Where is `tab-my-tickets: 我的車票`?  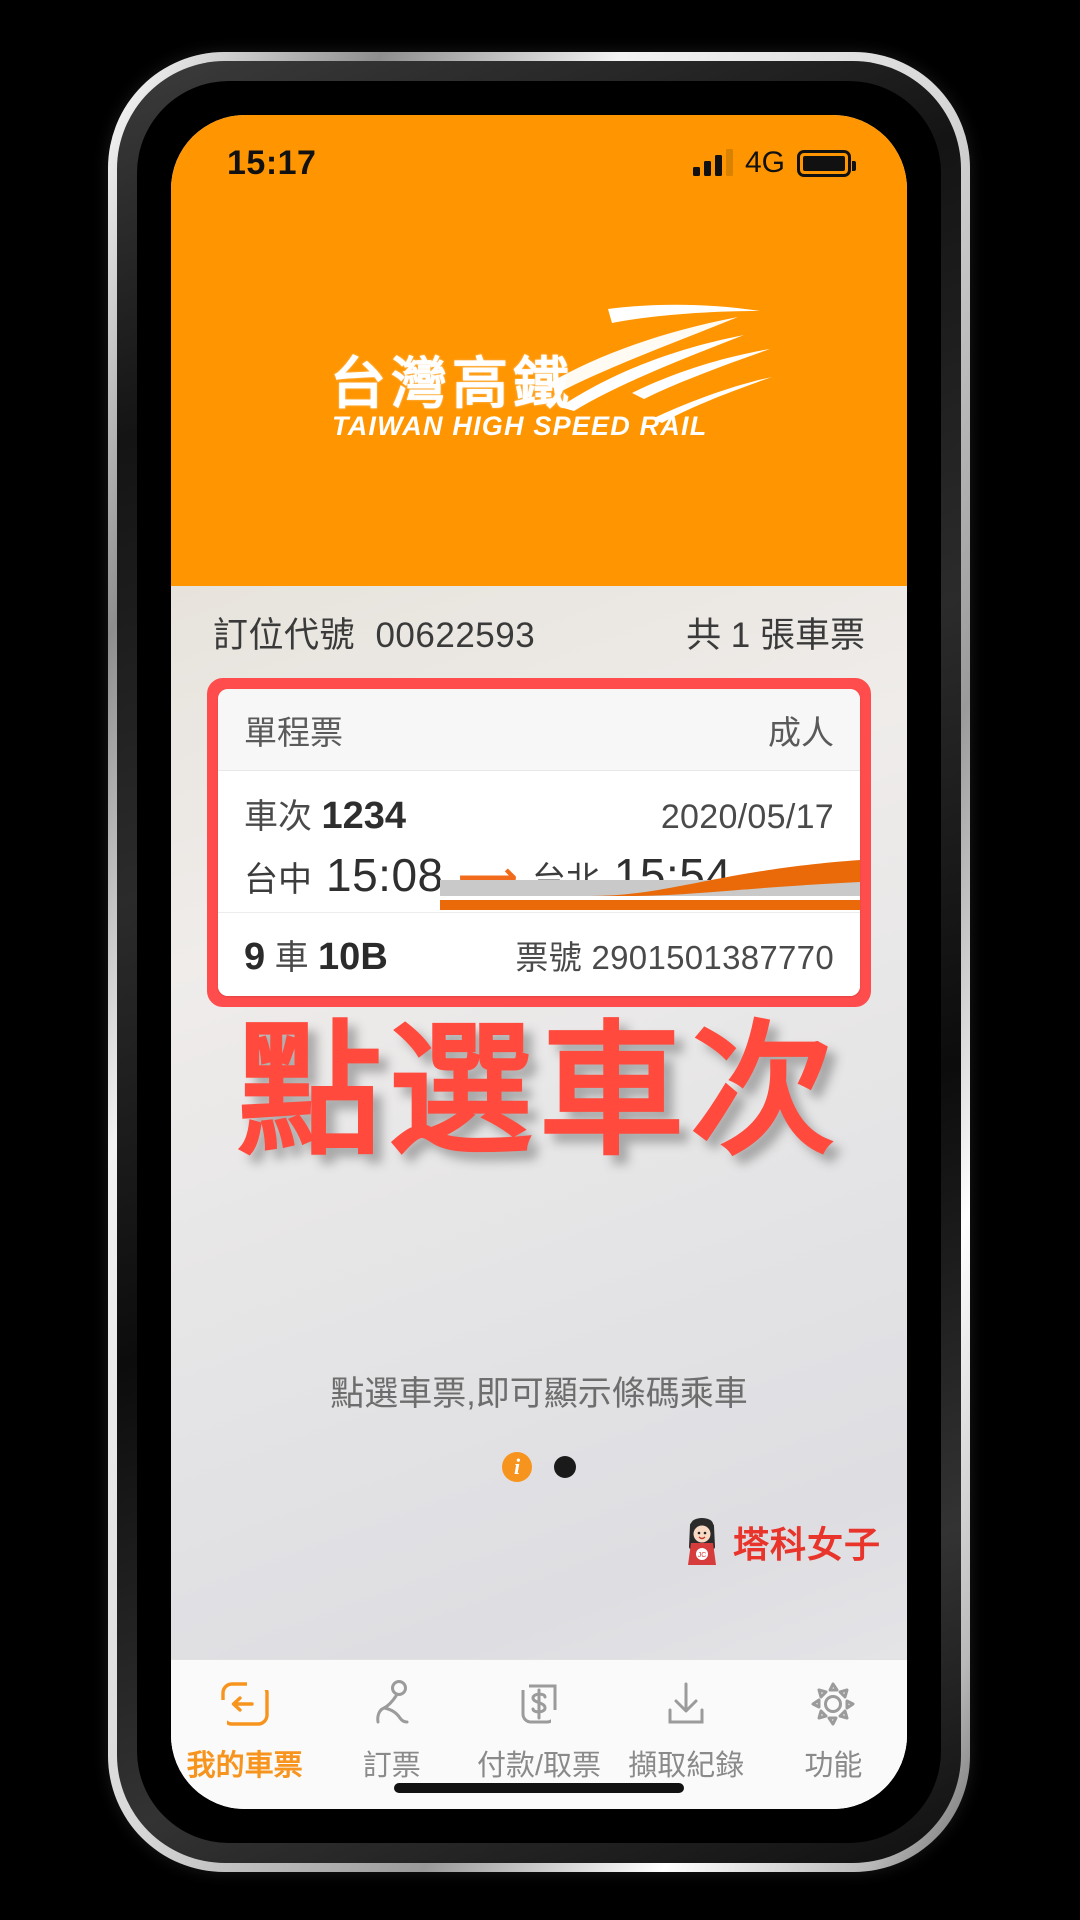 tab-my-tickets: 我的車票 is located at coordinates (244, 1730).